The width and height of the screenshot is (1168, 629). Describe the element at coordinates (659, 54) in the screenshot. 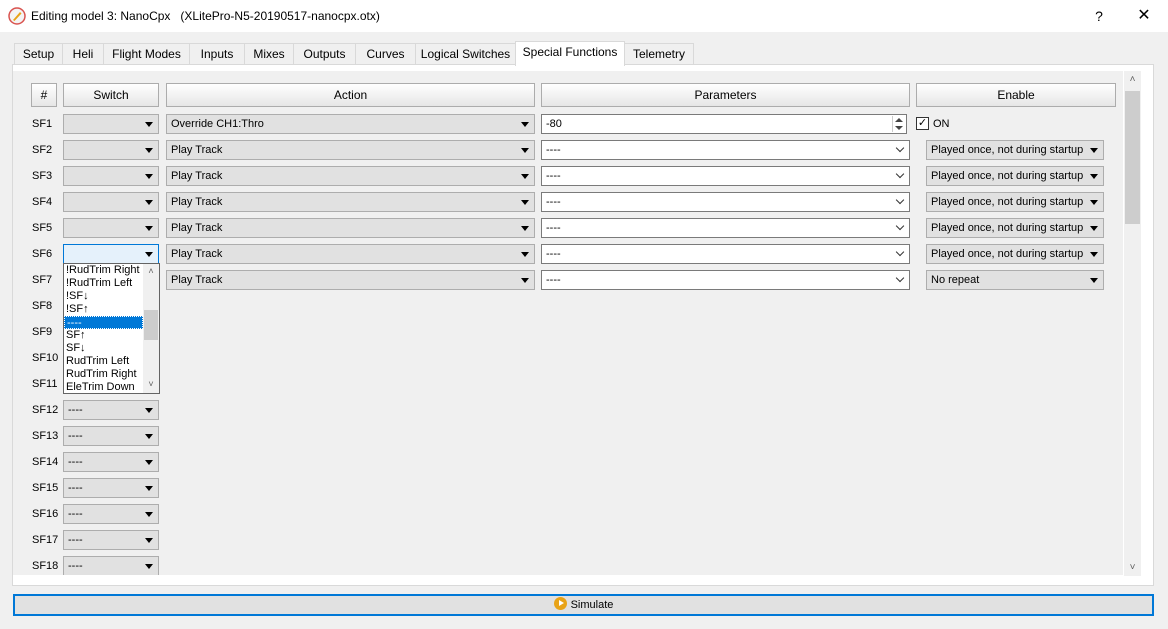

I see `tab-telemetry: Telemetry` at that location.